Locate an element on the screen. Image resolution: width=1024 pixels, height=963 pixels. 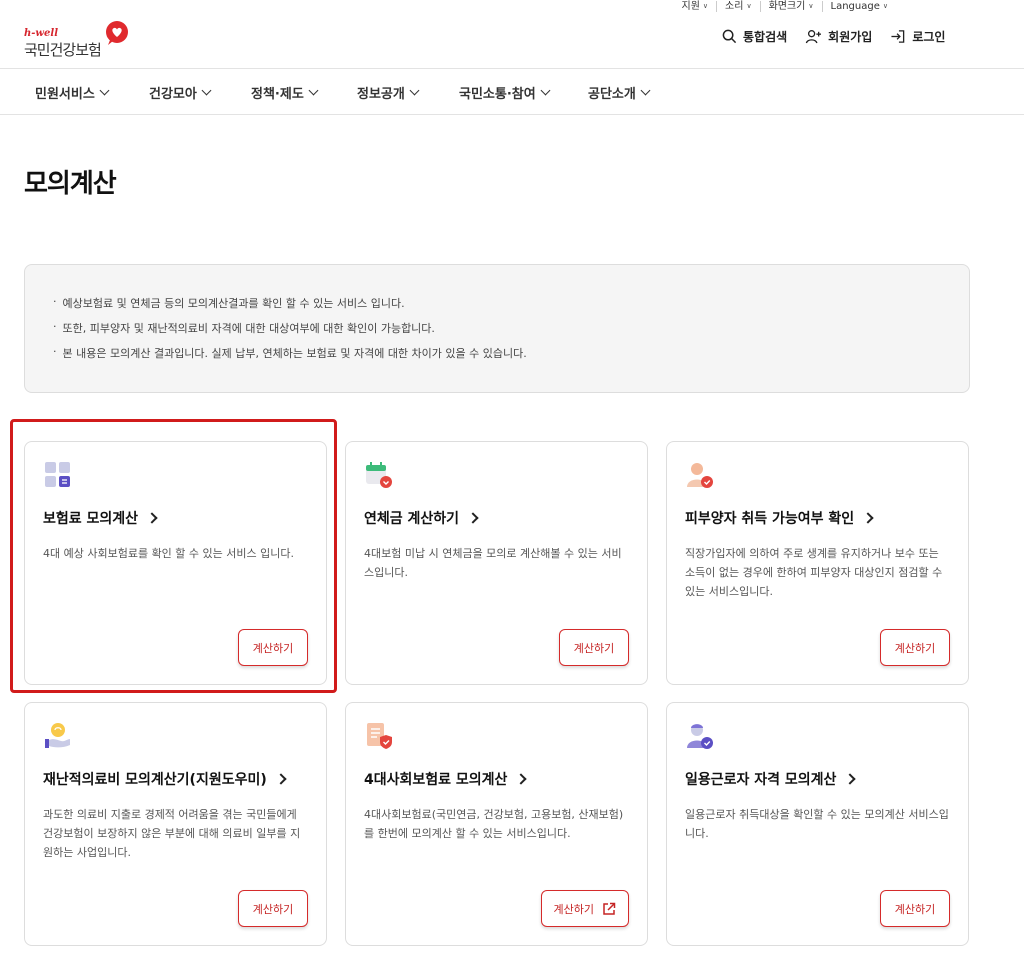
search-icon is located at coordinates (729, 36).